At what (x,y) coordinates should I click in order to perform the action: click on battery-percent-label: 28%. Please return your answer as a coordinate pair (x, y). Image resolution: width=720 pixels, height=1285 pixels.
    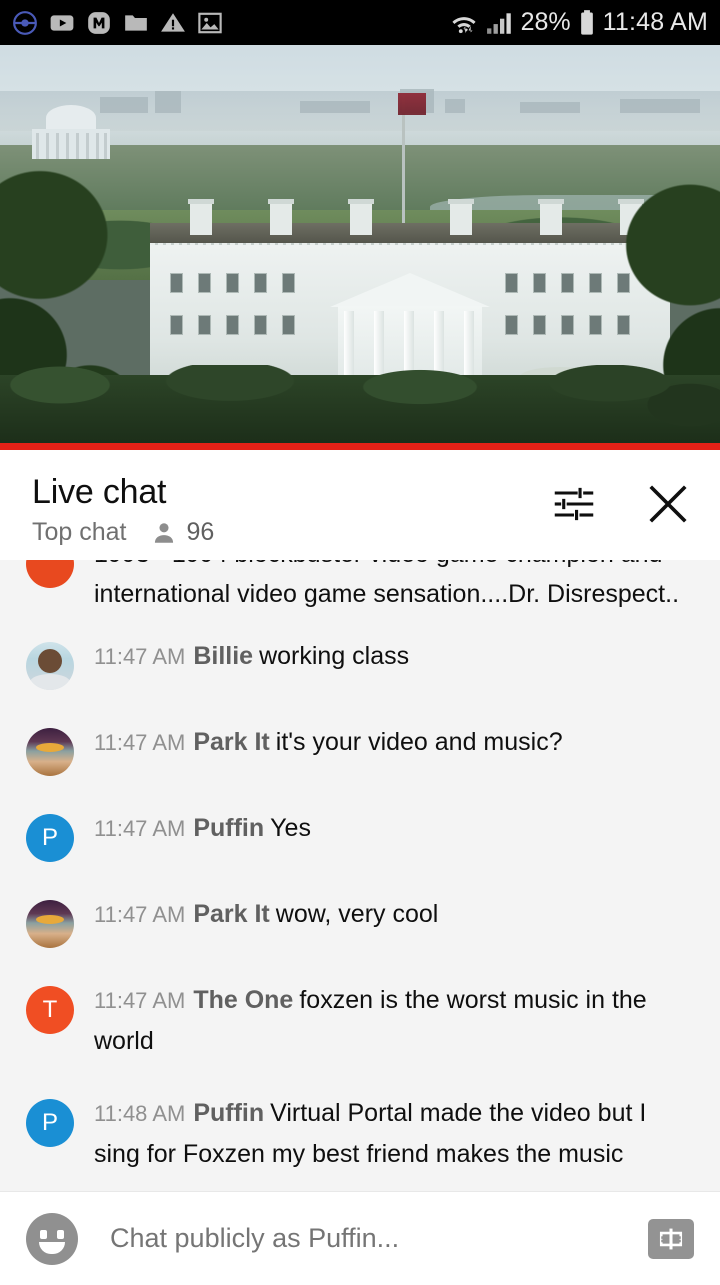
    Looking at the image, I should click on (545, 22).